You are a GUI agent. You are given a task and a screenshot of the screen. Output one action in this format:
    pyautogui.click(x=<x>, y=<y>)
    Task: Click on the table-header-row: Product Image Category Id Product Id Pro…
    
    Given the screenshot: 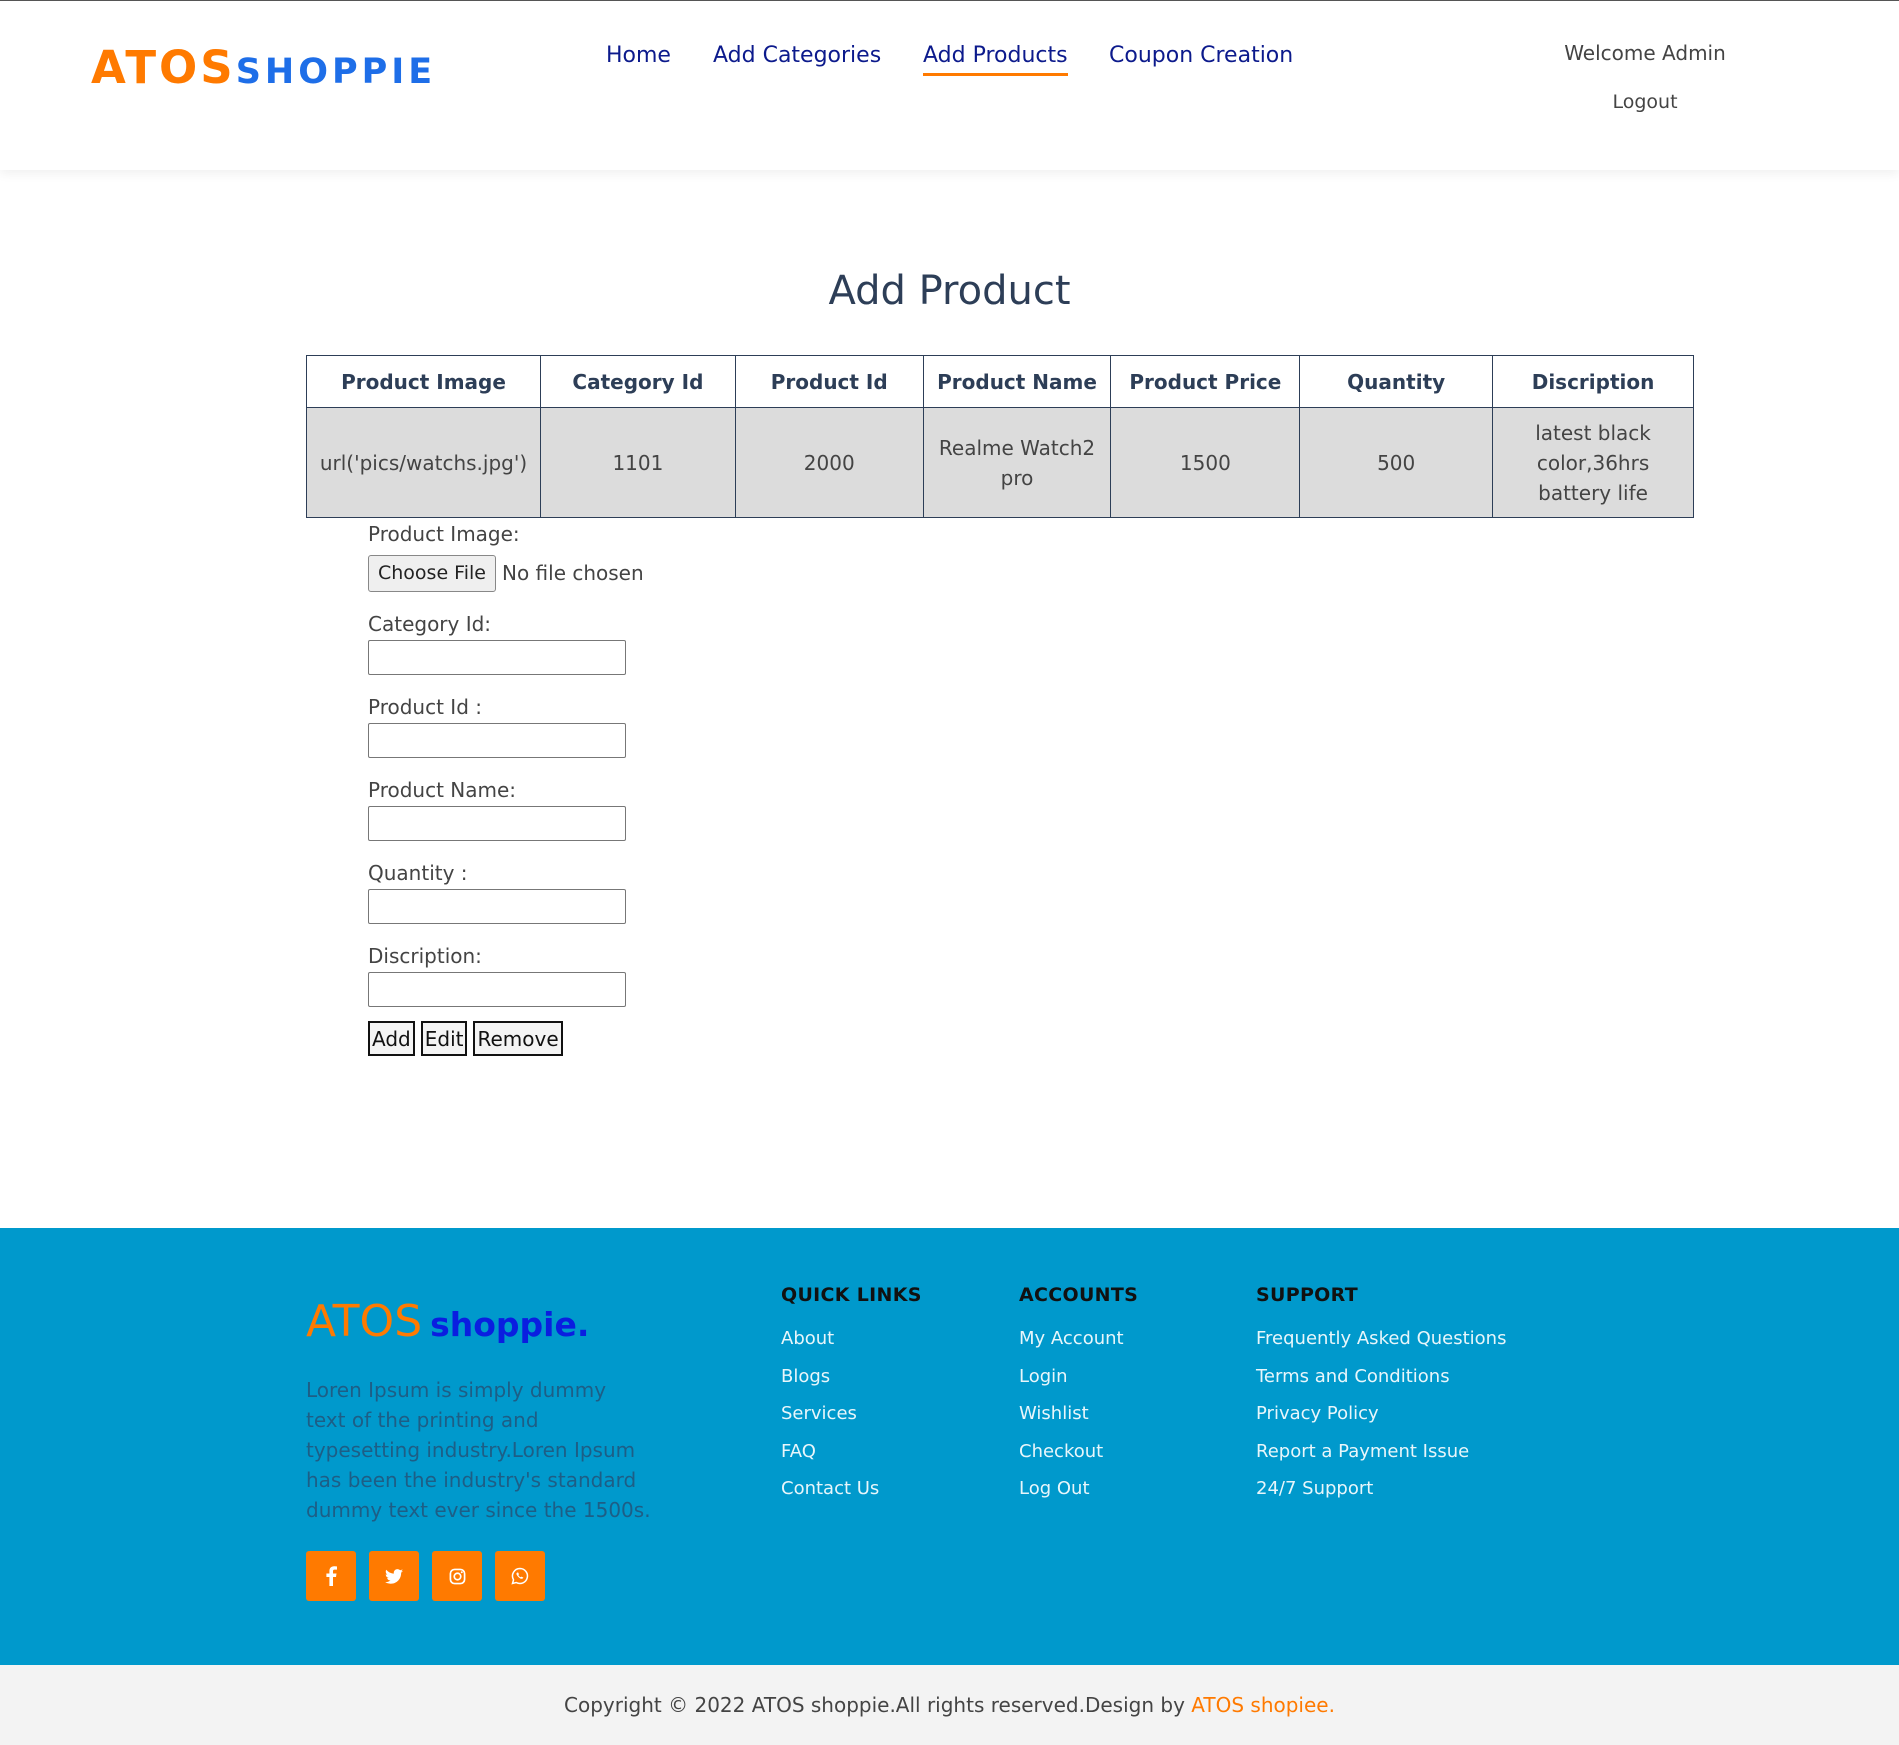 What is the action you would take?
    pyautogui.click(x=1000, y=381)
    